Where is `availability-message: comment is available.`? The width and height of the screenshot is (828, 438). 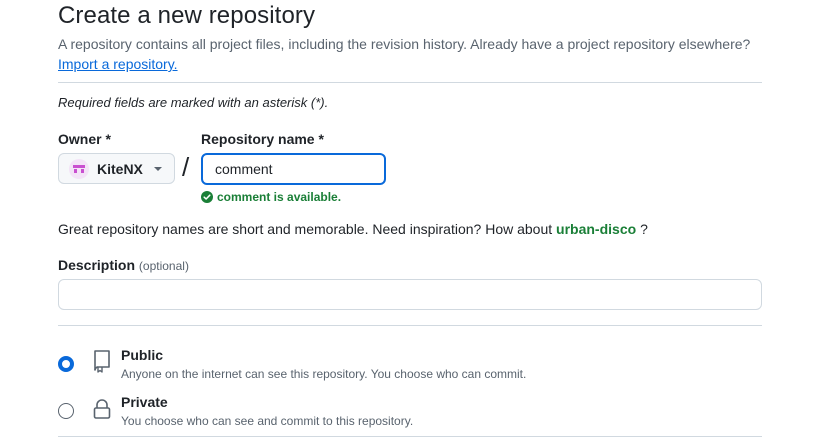
availability-message: comment is available. is located at coordinates (271, 197).